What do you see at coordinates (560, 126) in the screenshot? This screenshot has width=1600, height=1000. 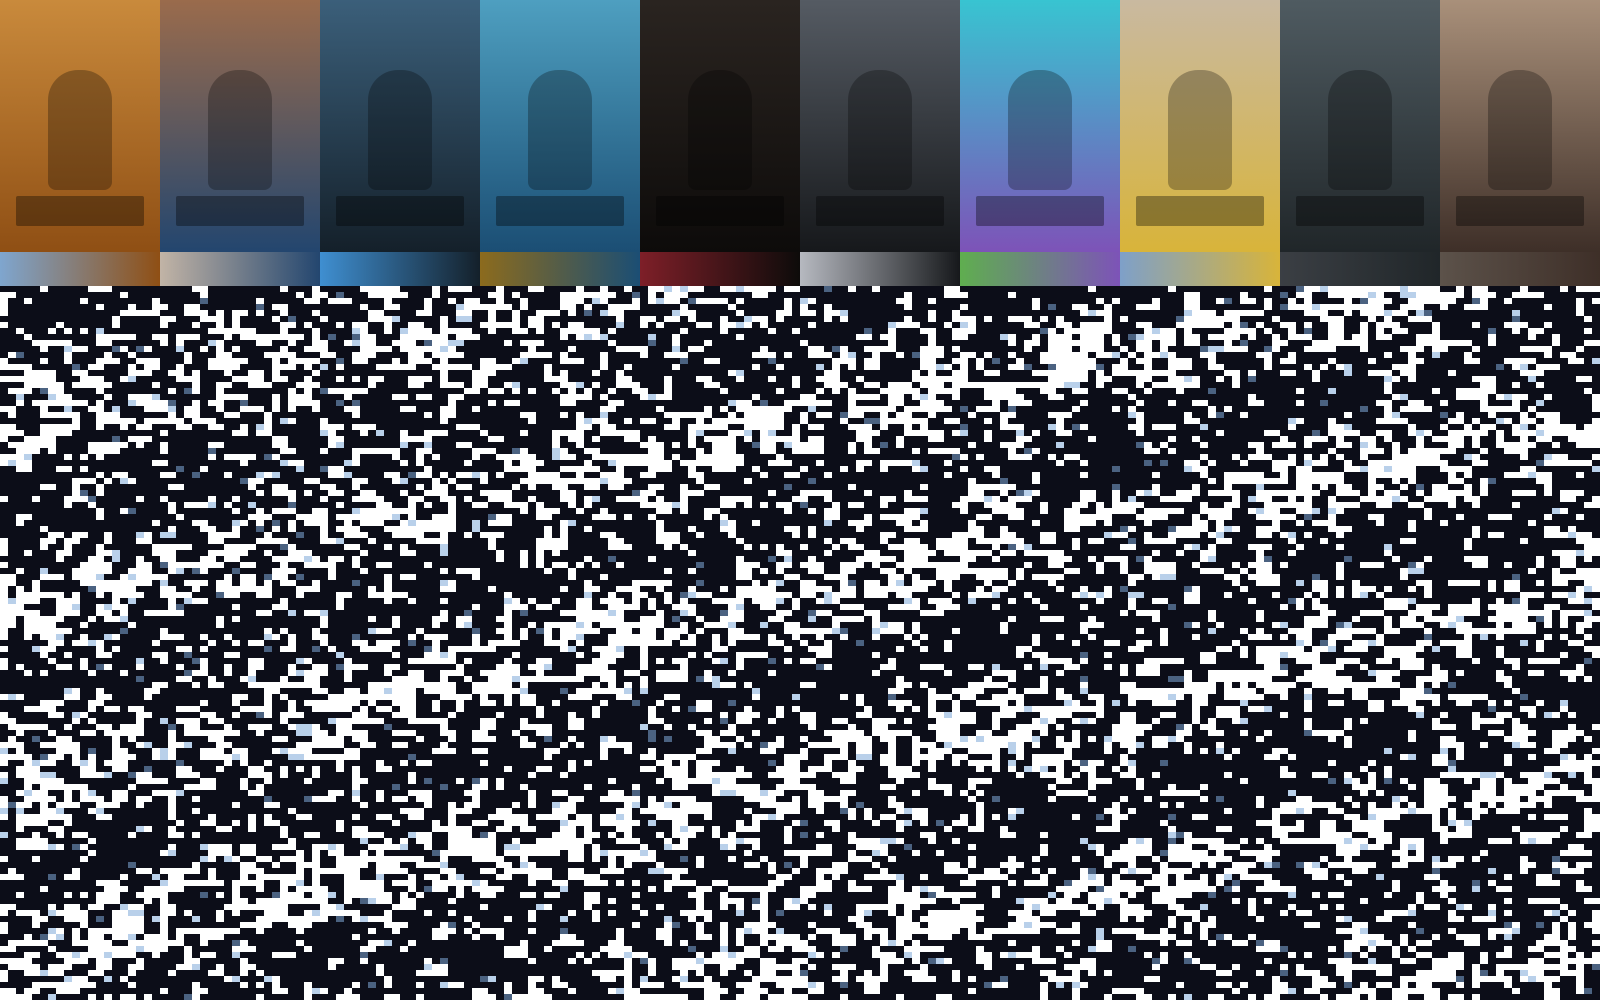 I see `poster-art` at bounding box center [560, 126].